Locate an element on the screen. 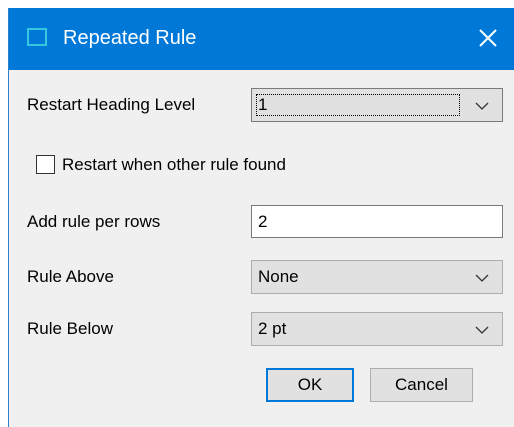  dialog-title: Repeated Rule is located at coordinates (130, 38).